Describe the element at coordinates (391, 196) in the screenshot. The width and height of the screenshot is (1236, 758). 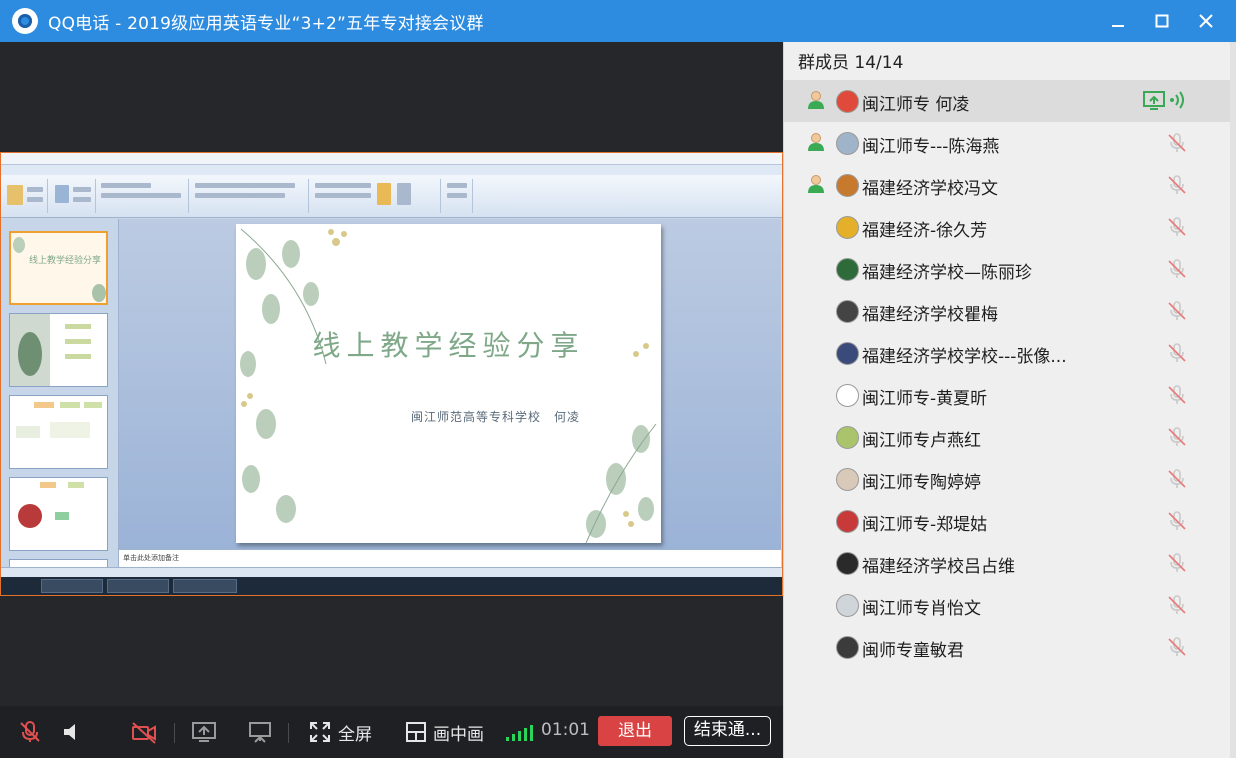
I see `ppt-ribbon` at that location.